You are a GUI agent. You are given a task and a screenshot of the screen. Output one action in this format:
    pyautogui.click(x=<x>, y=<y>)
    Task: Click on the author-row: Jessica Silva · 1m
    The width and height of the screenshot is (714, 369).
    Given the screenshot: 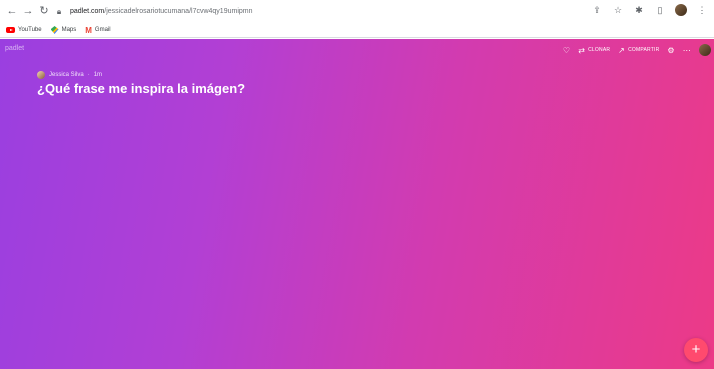 What is the action you would take?
    pyautogui.click(x=69, y=75)
    